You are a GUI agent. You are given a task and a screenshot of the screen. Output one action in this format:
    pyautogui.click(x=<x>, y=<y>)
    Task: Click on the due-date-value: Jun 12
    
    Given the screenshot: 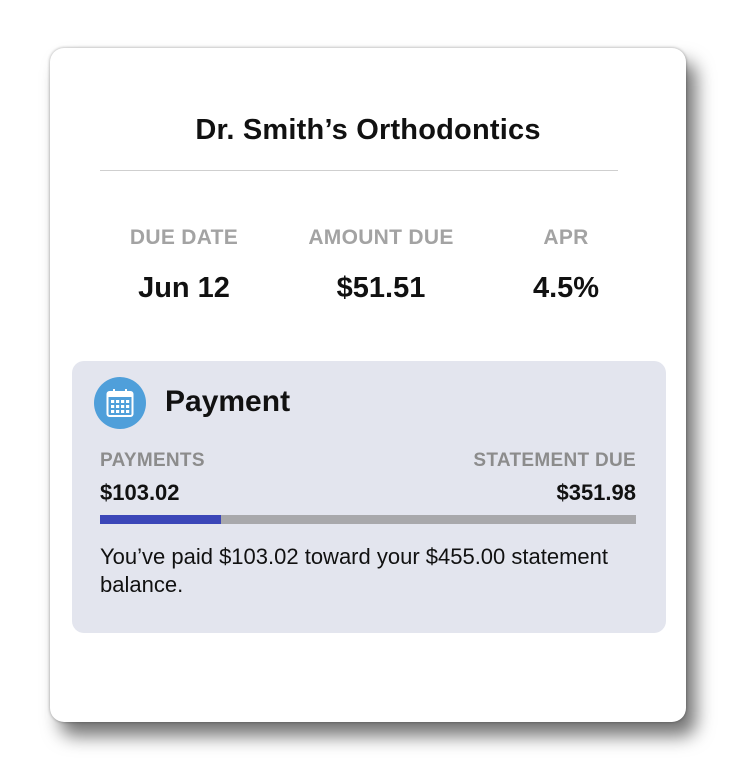 What is the action you would take?
    pyautogui.click(x=184, y=288)
    